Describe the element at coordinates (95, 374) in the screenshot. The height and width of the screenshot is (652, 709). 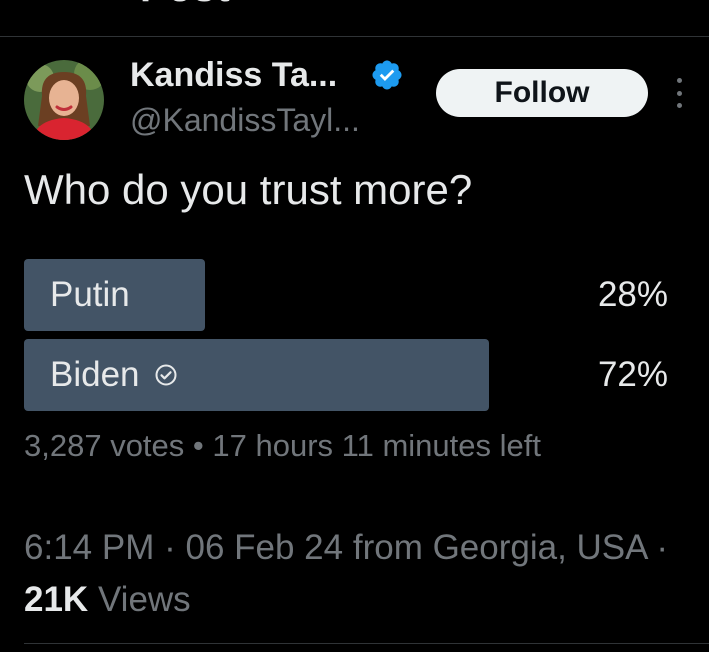
I see `poll-option-label: Biden` at that location.